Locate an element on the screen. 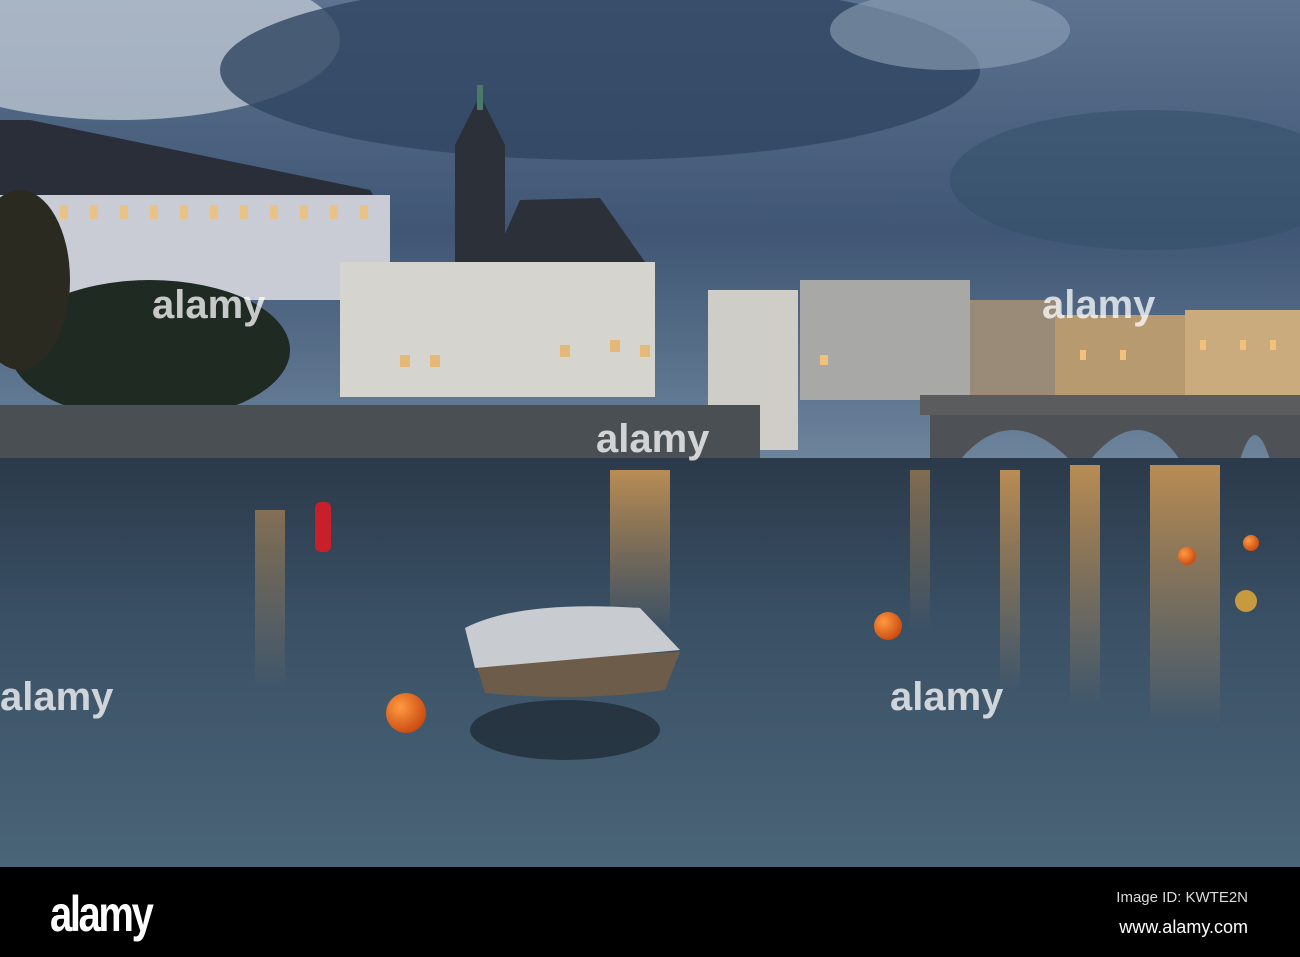  site-url: www.alamy.com is located at coordinates (1183, 927).